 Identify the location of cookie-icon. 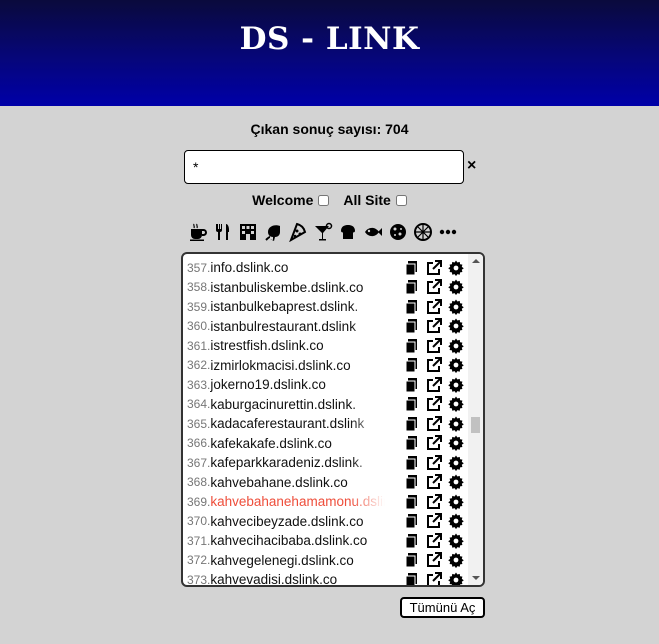
(398, 232).